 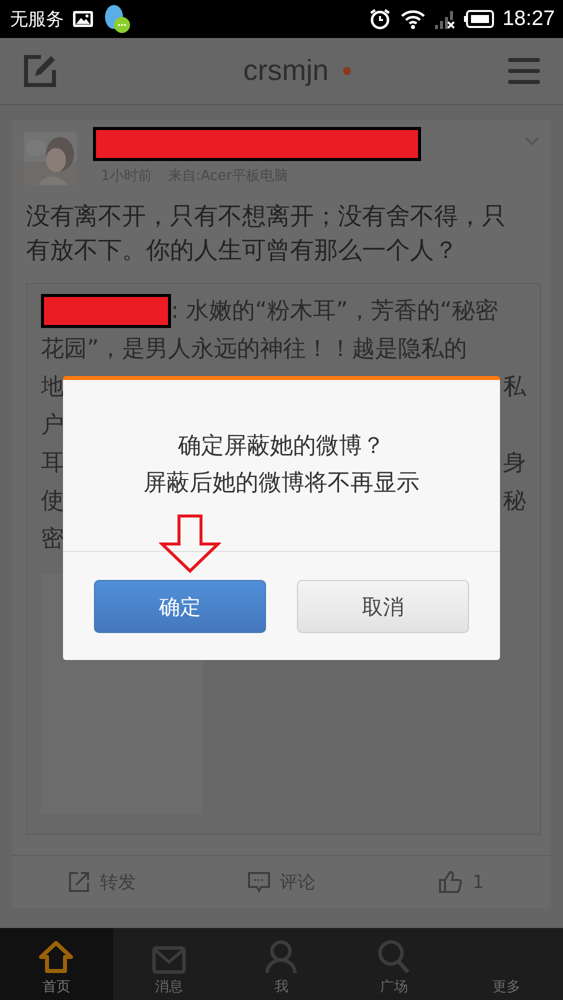 What do you see at coordinates (445, 19) in the screenshot?
I see `signal-icon` at bounding box center [445, 19].